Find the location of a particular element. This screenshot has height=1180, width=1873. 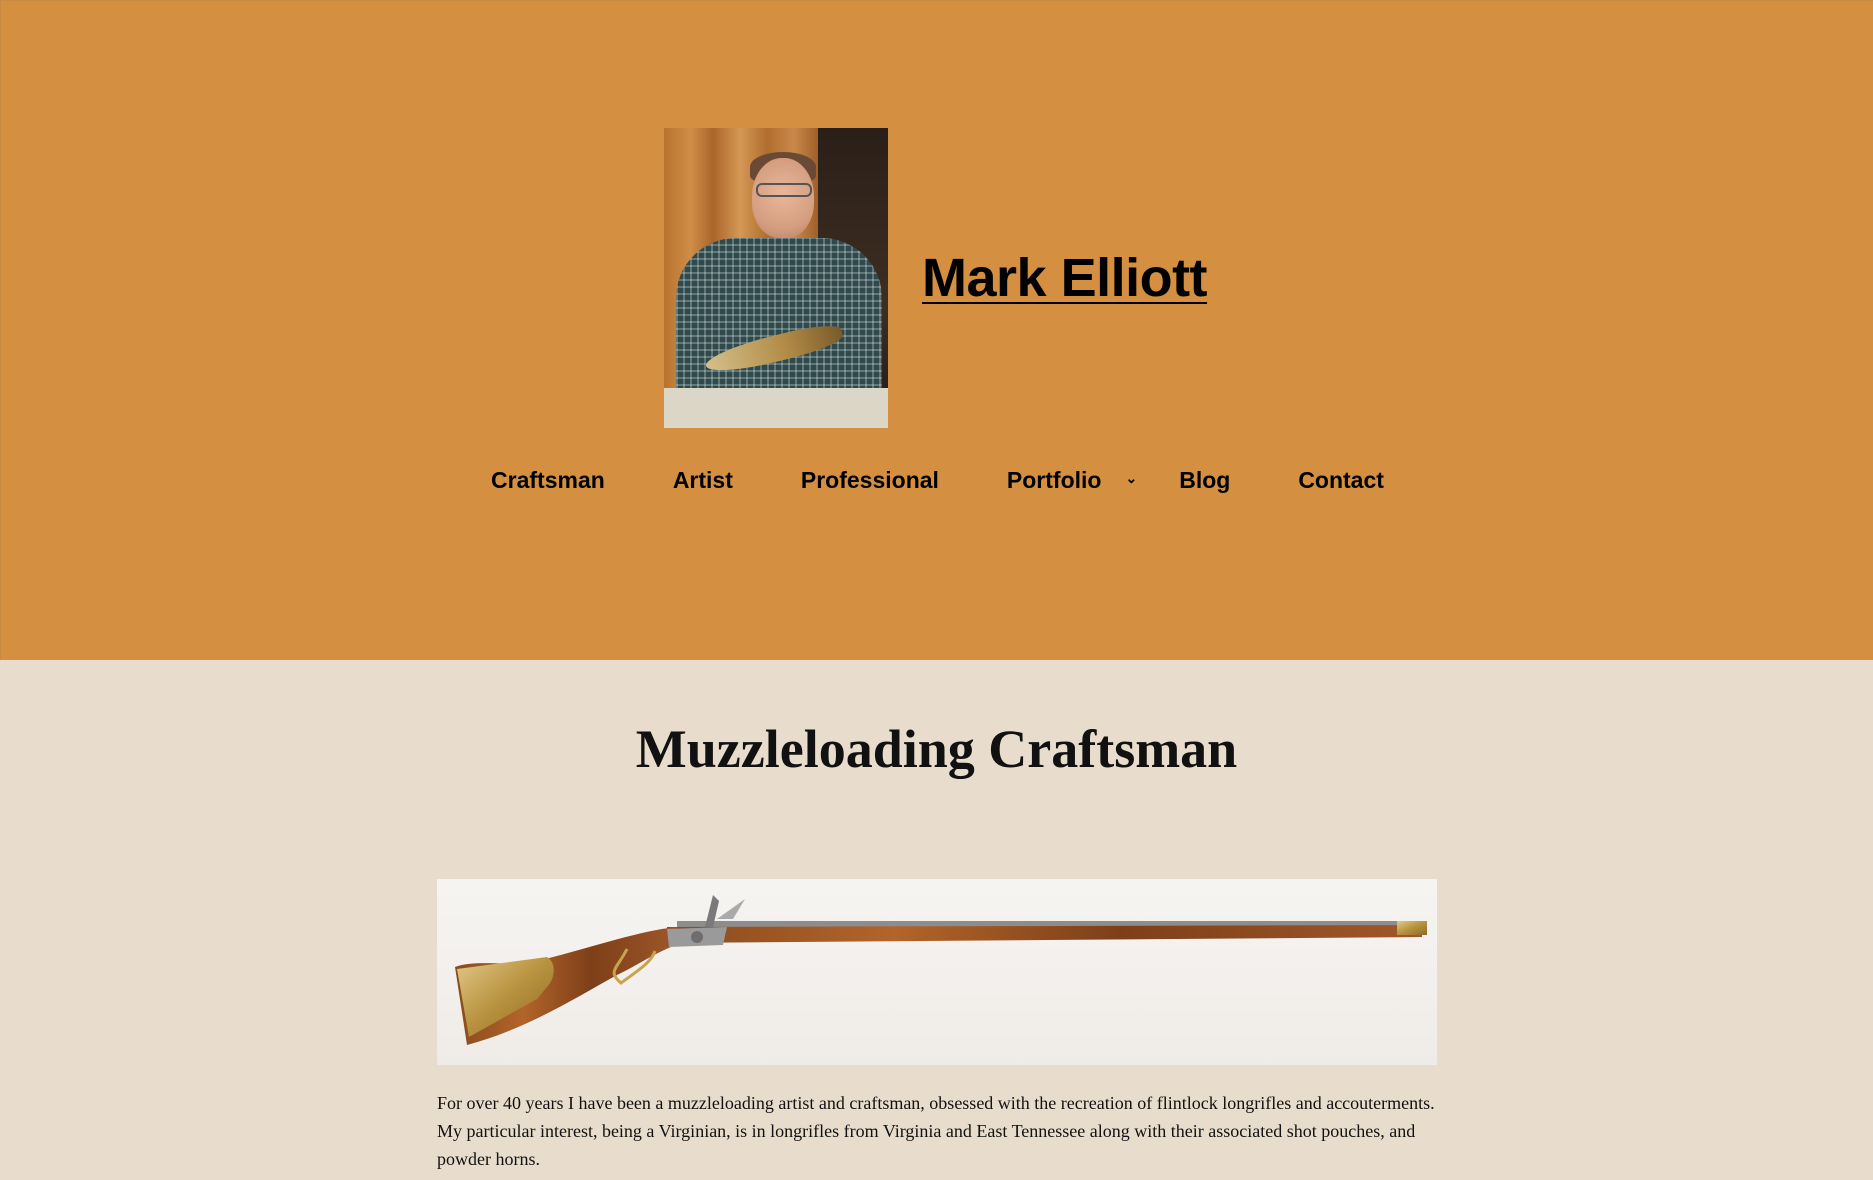

site-title-link: Mark Elliott is located at coordinates (1065, 278).